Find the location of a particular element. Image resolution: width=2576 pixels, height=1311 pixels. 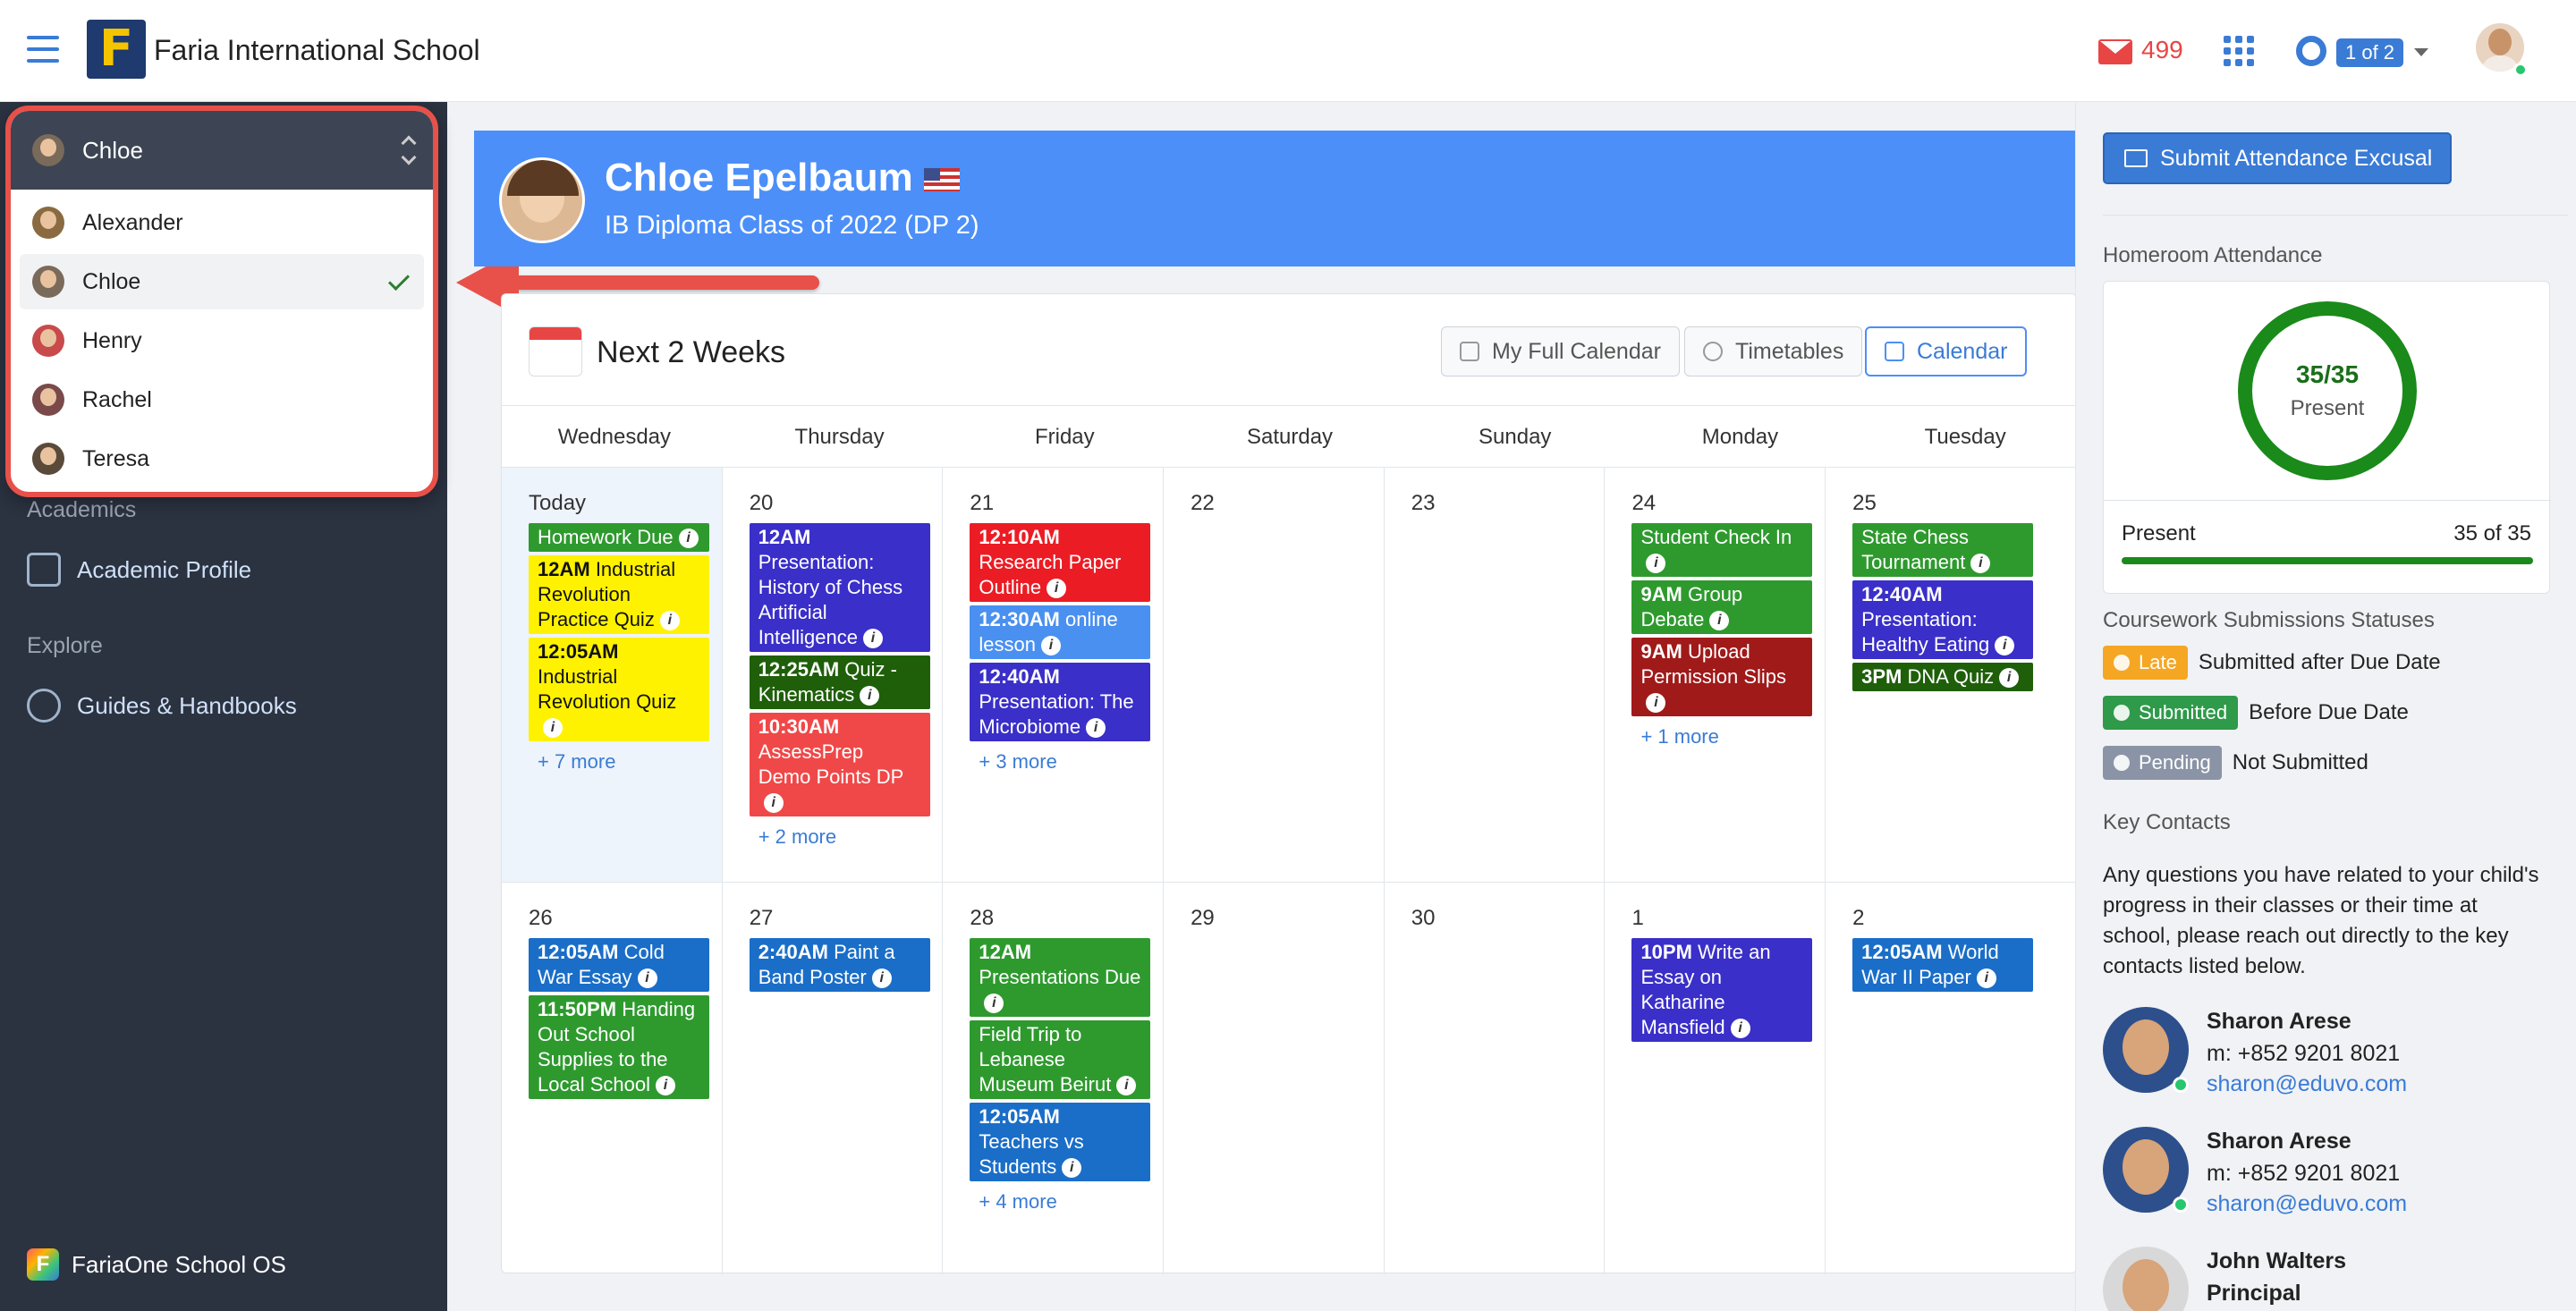

child-option-henry: Henry is located at coordinates (222, 340).